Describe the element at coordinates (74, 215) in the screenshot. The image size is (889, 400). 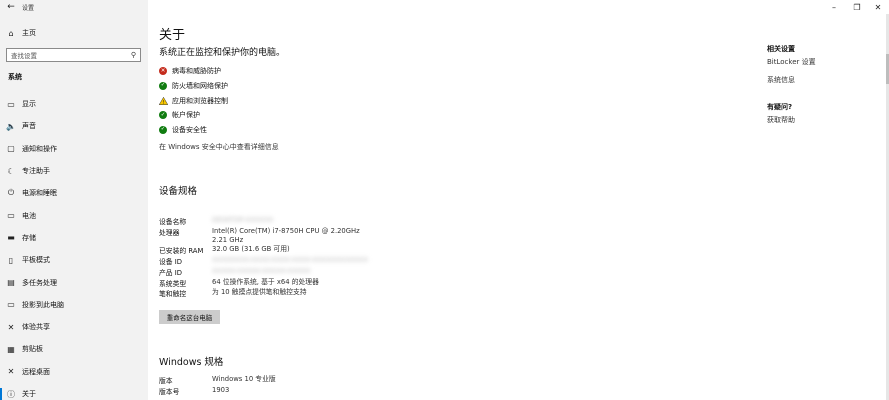
I see `sidebar-item-battery: ▭ 电池` at that location.